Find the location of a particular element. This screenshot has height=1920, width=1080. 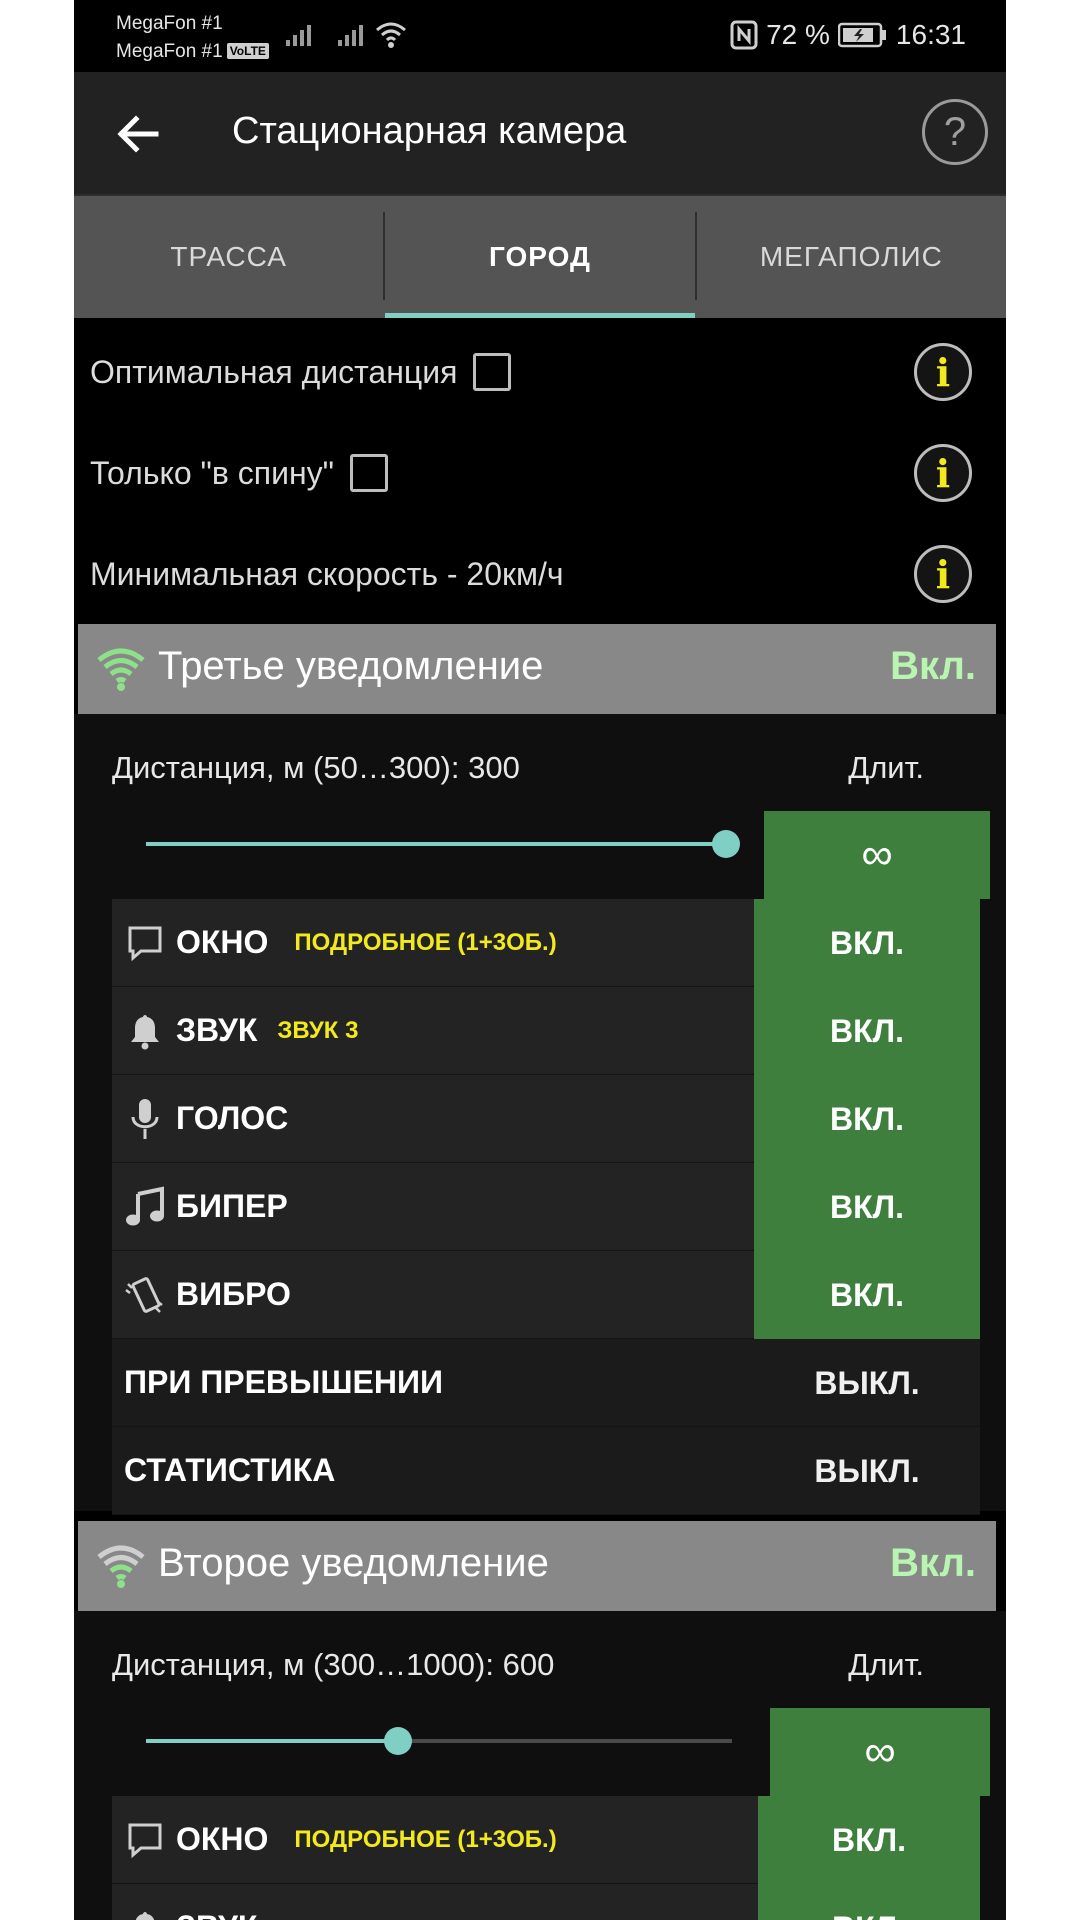

music-note-icon is located at coordinates (145, 1207).